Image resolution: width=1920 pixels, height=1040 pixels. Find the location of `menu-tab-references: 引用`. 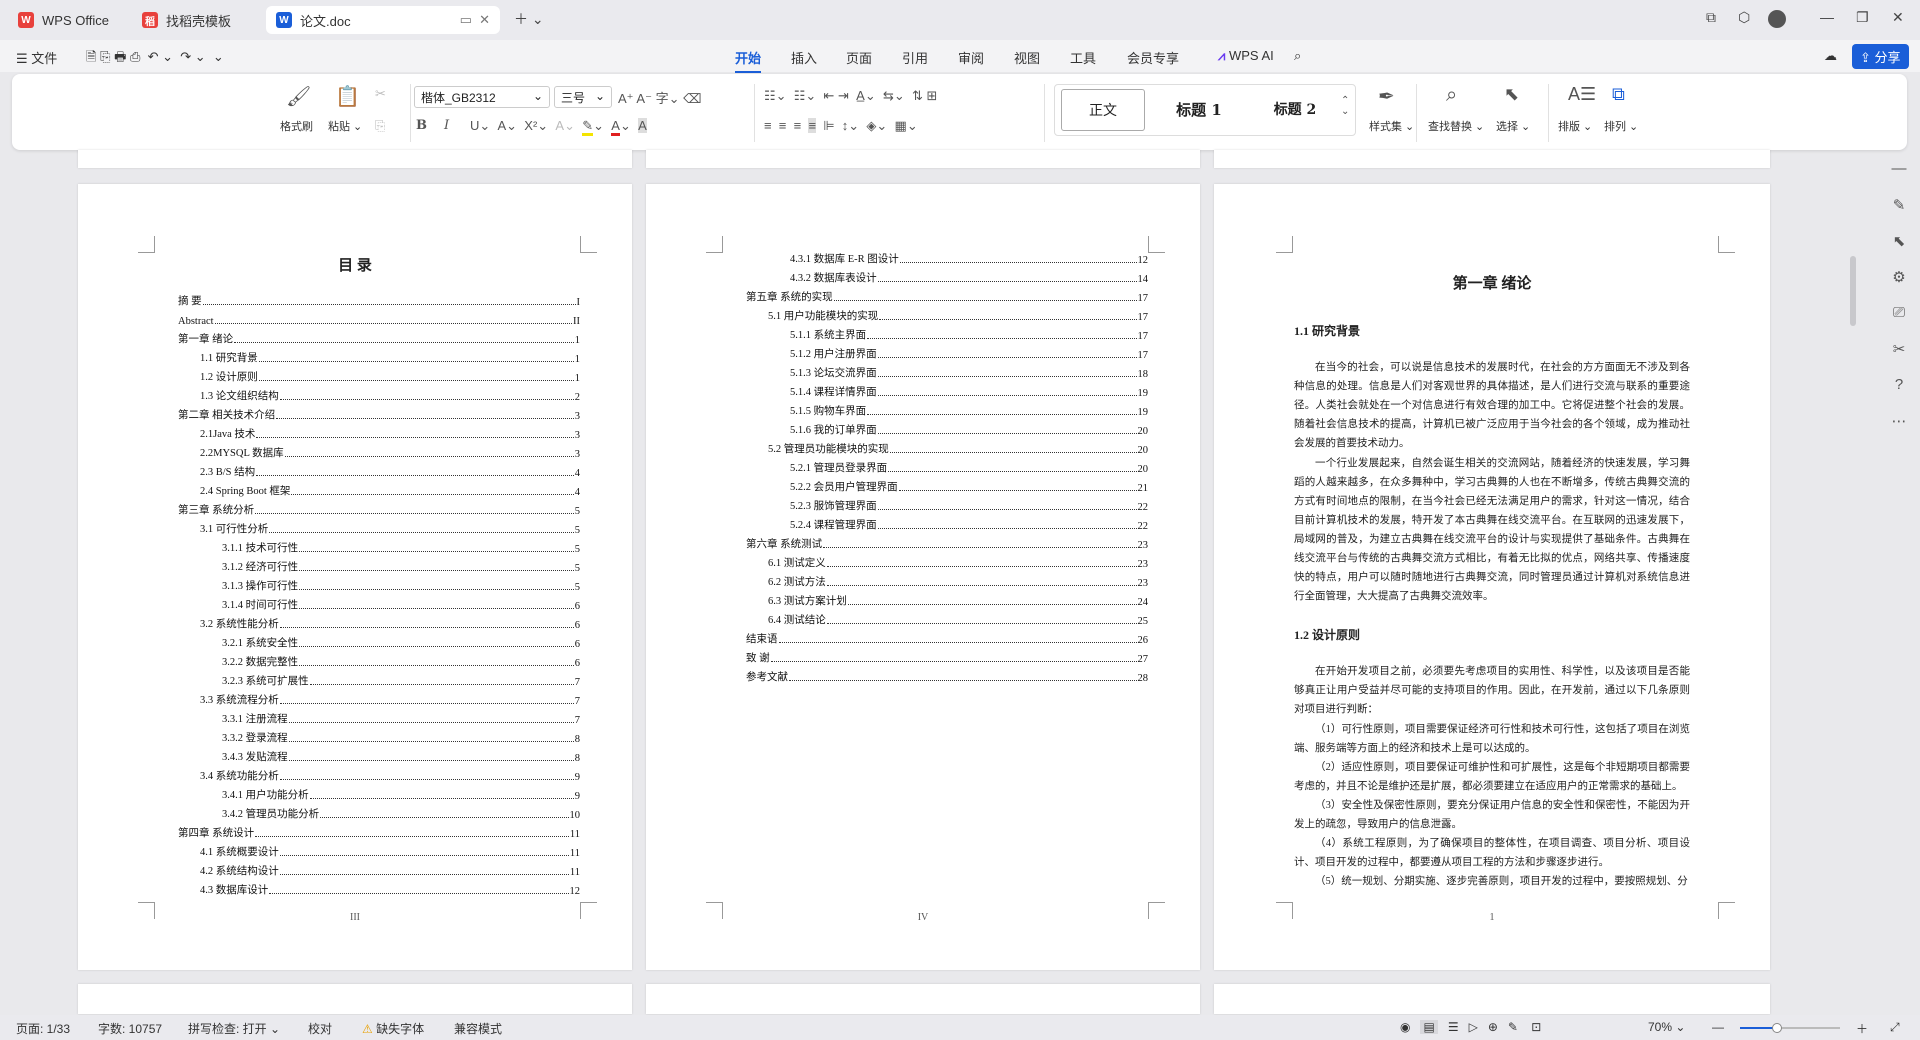

menu-tab-references: 引用 is located at coordinates (915, 57).